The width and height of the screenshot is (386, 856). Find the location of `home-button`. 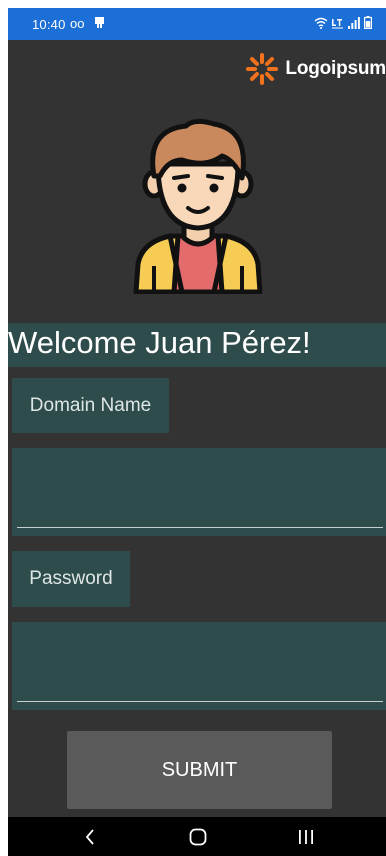

home-button is located at coordinates (198, 836).